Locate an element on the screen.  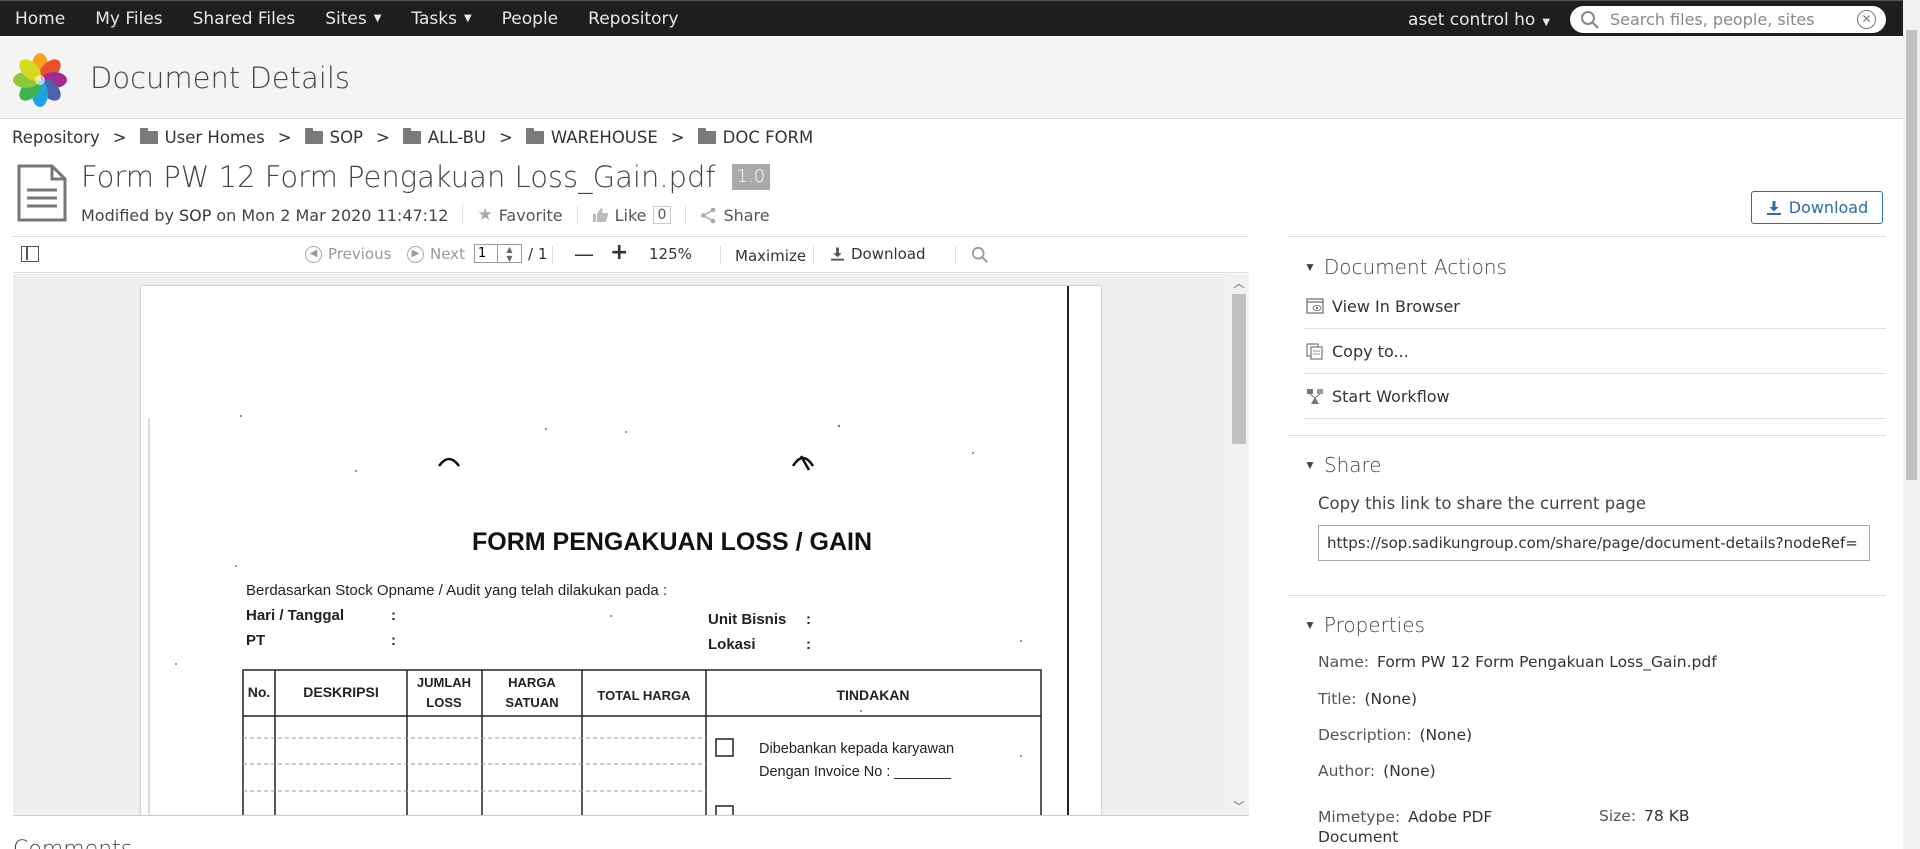
download-button: Download is located at coordinates (1817, 207).